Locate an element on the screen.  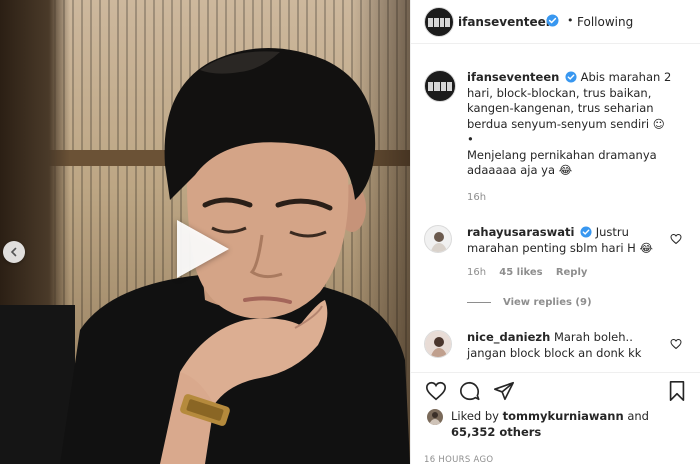
play-icon is located at coordinates (203, 249).